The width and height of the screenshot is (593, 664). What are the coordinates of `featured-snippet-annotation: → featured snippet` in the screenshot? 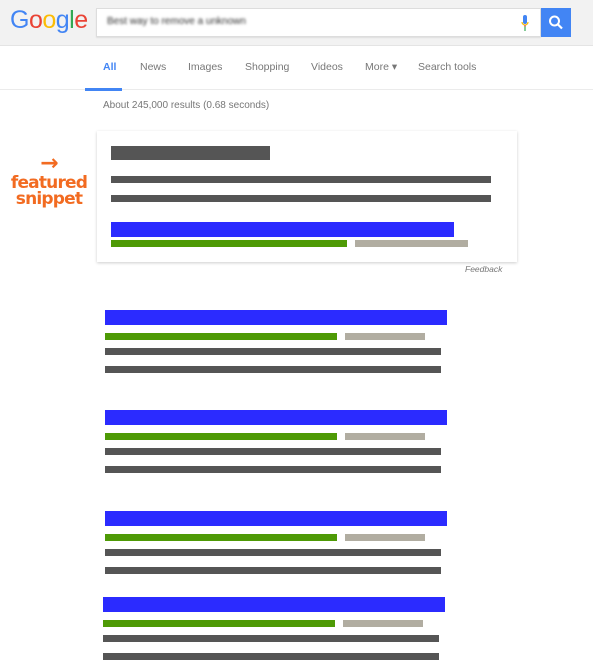 It's located at (49, 180).